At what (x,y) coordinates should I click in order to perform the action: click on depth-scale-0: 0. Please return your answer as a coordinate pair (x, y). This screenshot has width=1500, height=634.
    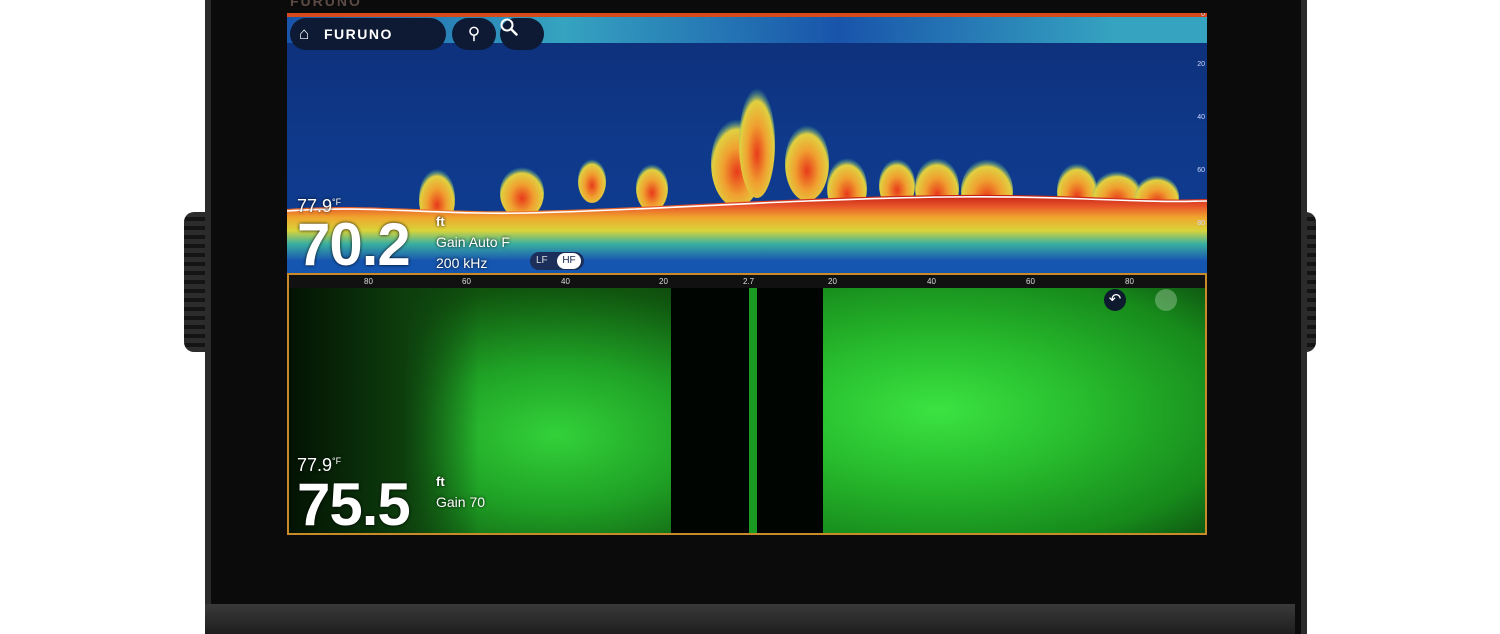
    Looking at the image, I should click on (1203, 15).